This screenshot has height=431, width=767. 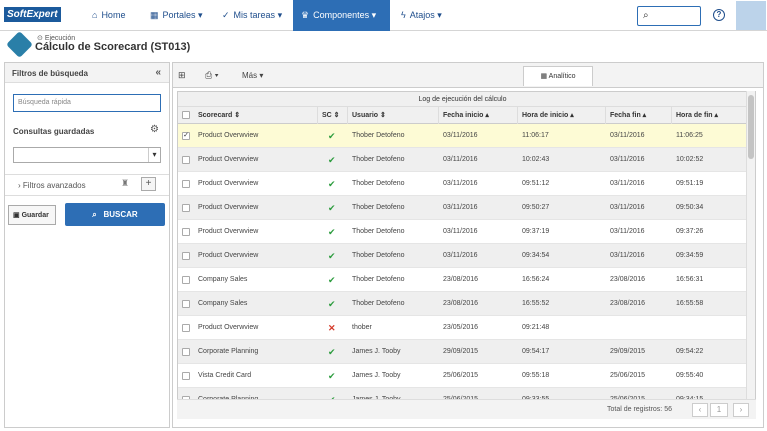 I want to click on global-search-input: ⌕, so click(x=669, y=16).